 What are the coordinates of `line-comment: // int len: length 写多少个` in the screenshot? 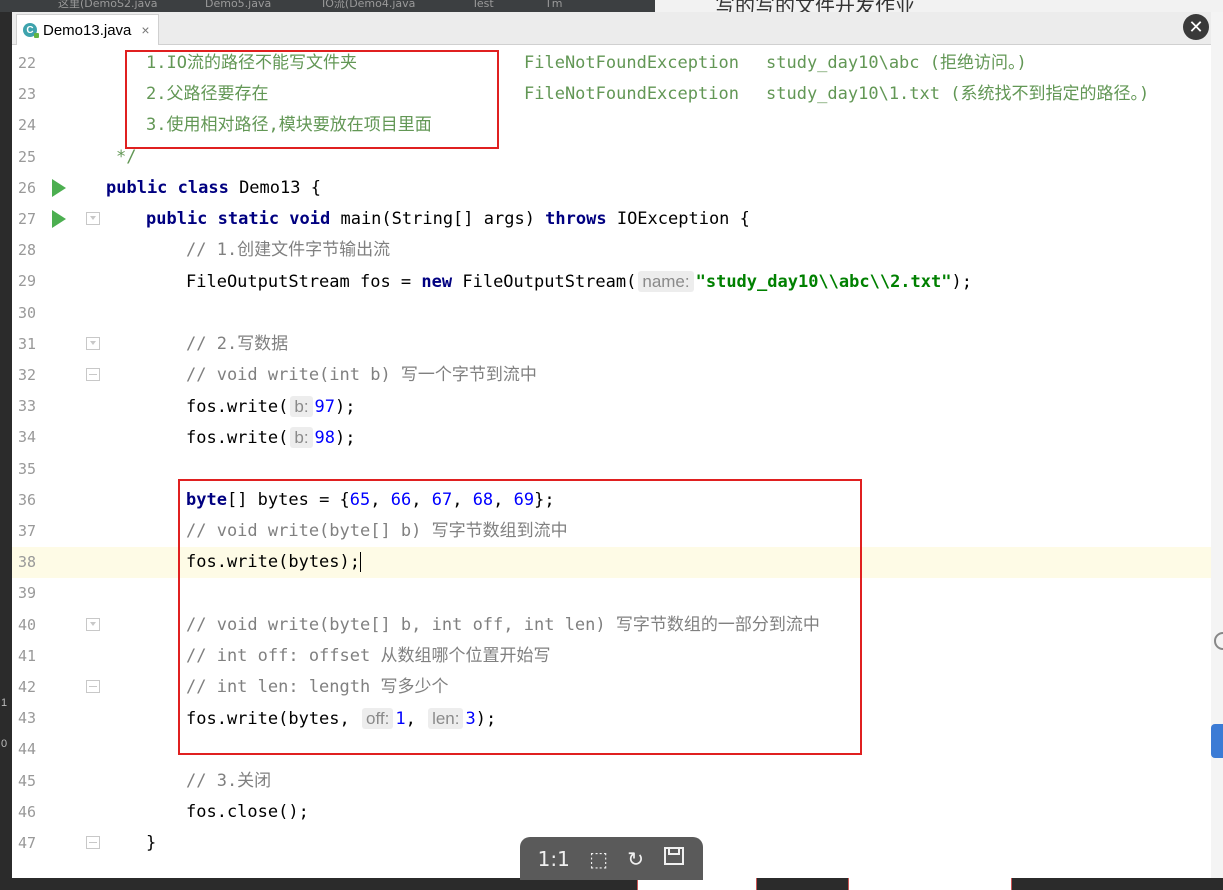 It's located at (317, 687).